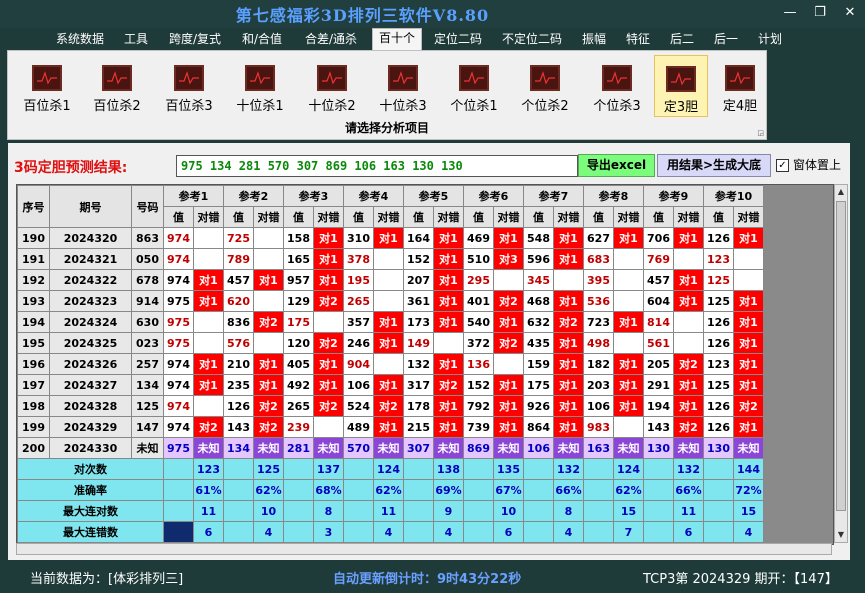  What do you see at coordinates (628, 532) in the screenshot?
I see `stats-value: 7` at bounding box center [628, 532].